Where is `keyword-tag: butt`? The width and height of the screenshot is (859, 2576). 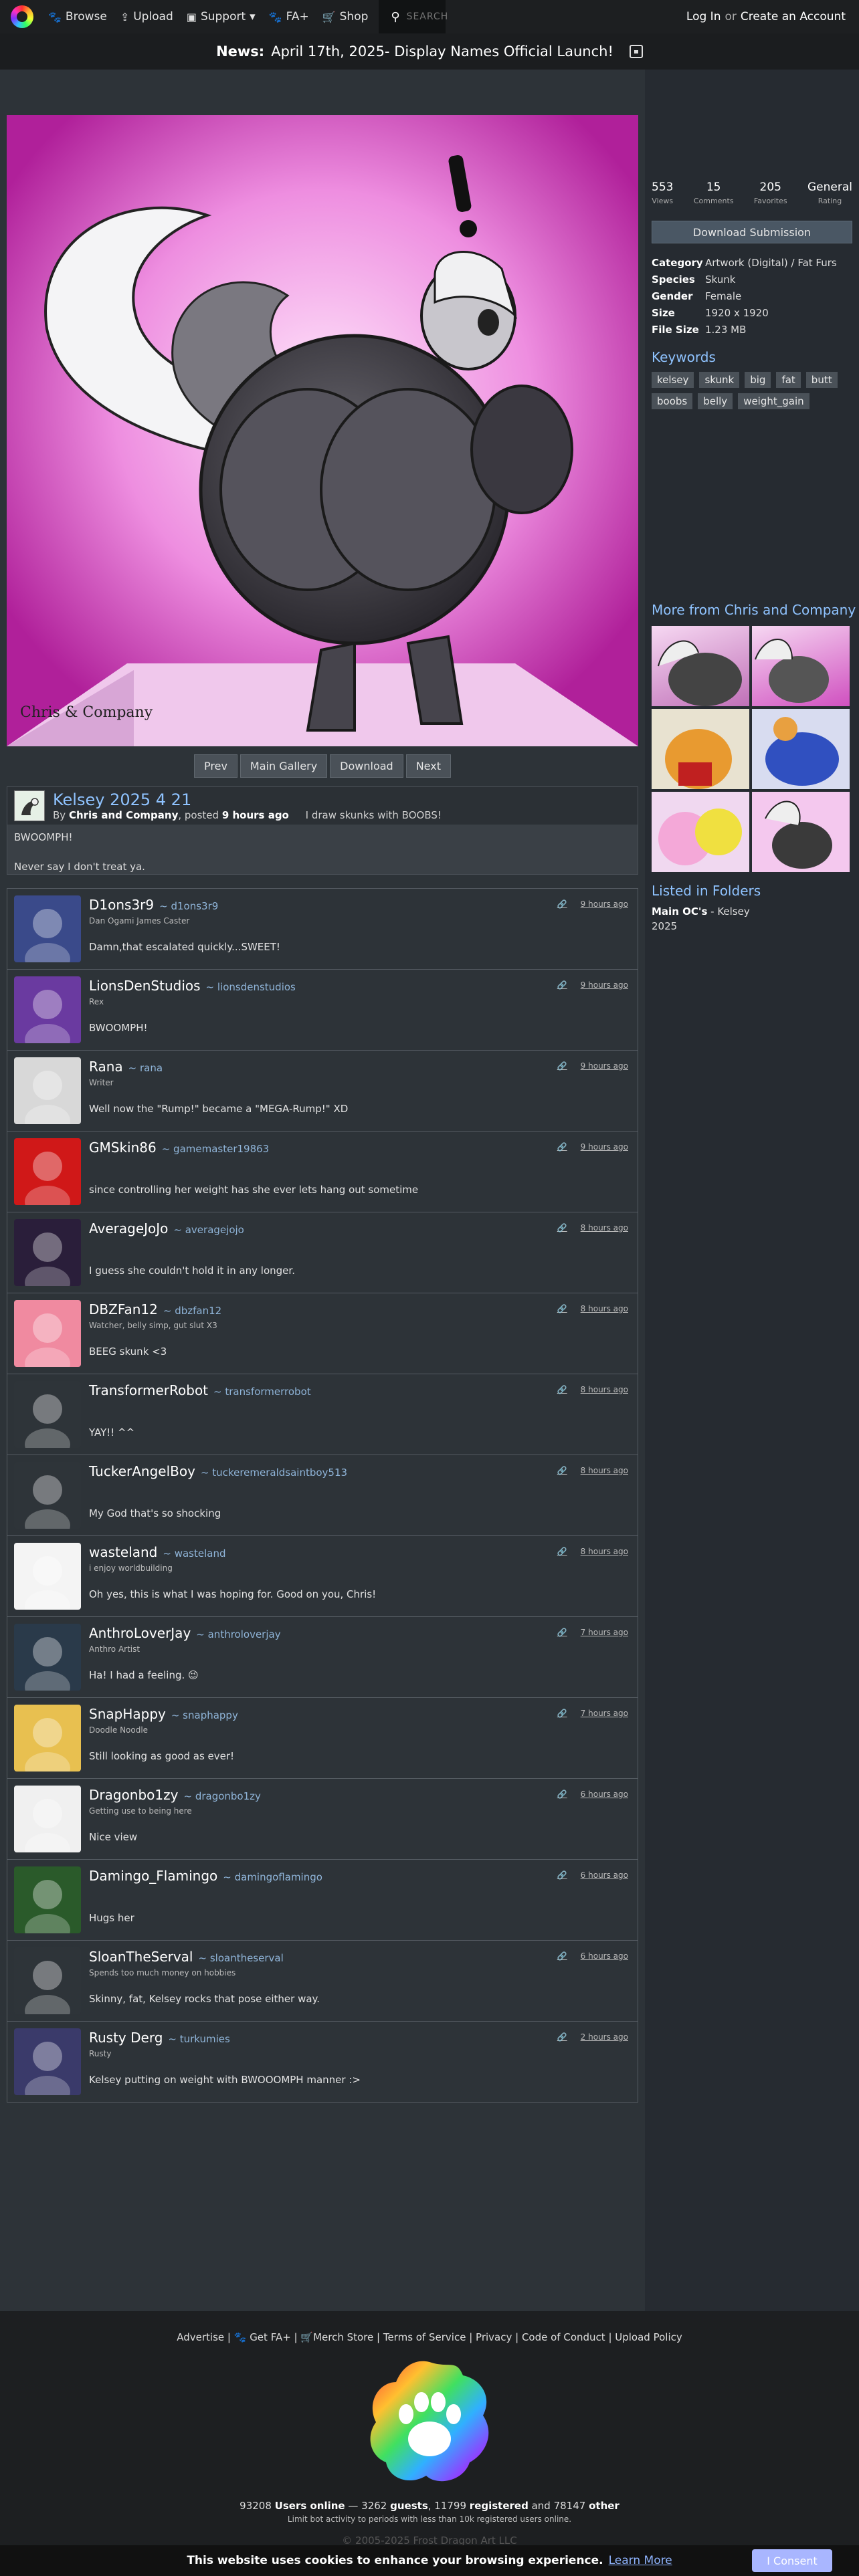 keyword-tag: butt is located at coordinates (821, 380).